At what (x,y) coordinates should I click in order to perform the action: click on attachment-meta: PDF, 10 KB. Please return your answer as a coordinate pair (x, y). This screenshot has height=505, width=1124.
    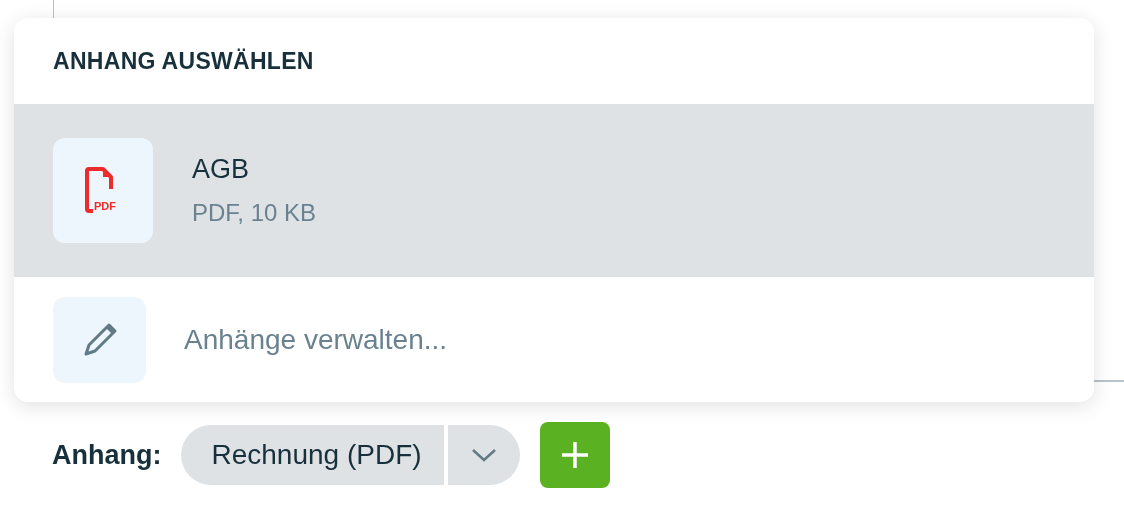
    Looking at the image, I should click on (254, 213).